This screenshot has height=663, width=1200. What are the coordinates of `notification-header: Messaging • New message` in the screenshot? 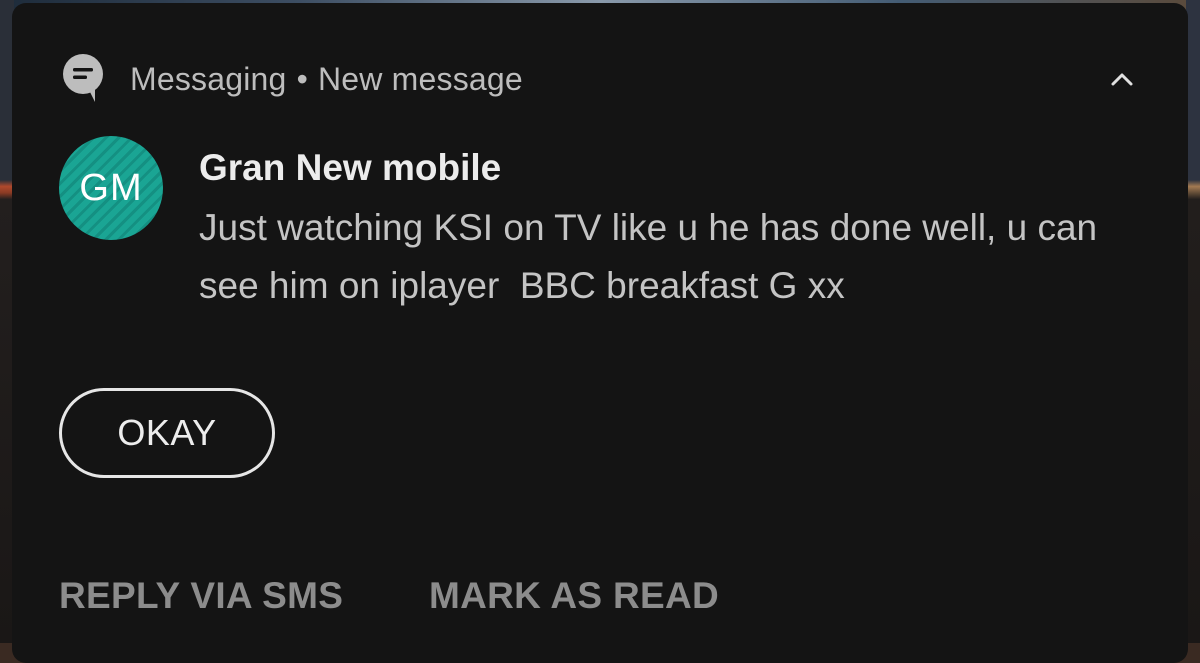 It's located at (292, 79).